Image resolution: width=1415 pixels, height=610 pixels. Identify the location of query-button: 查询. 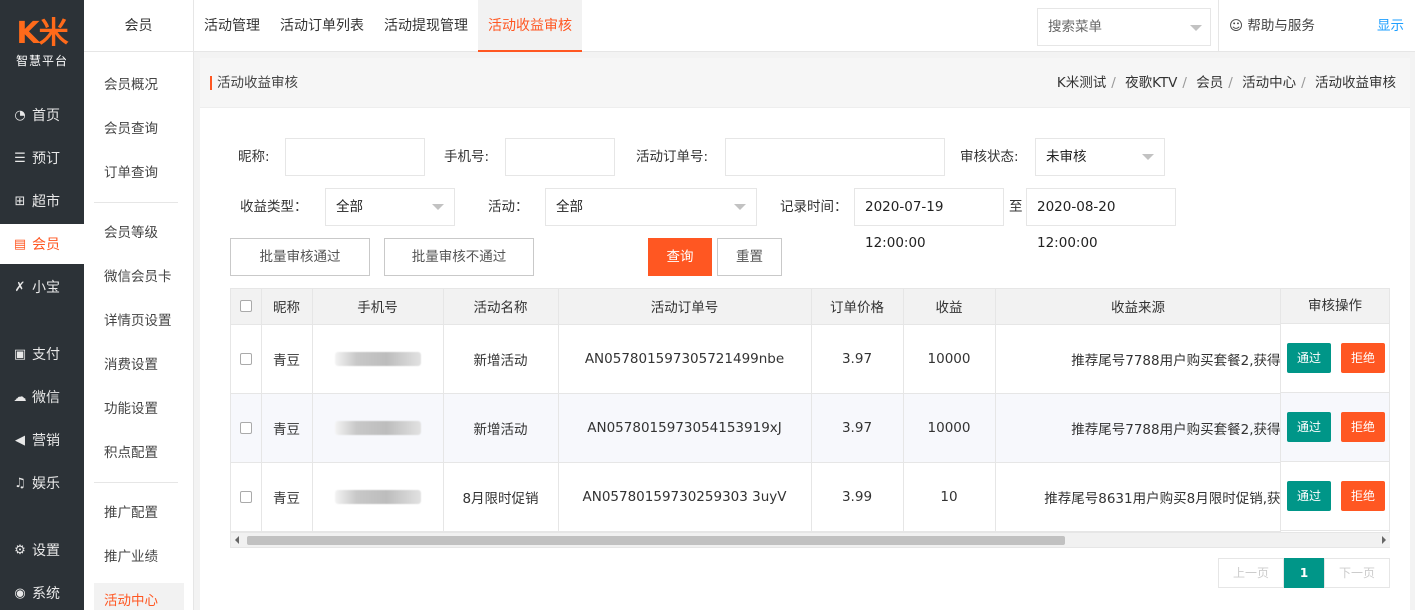
(680, 257).